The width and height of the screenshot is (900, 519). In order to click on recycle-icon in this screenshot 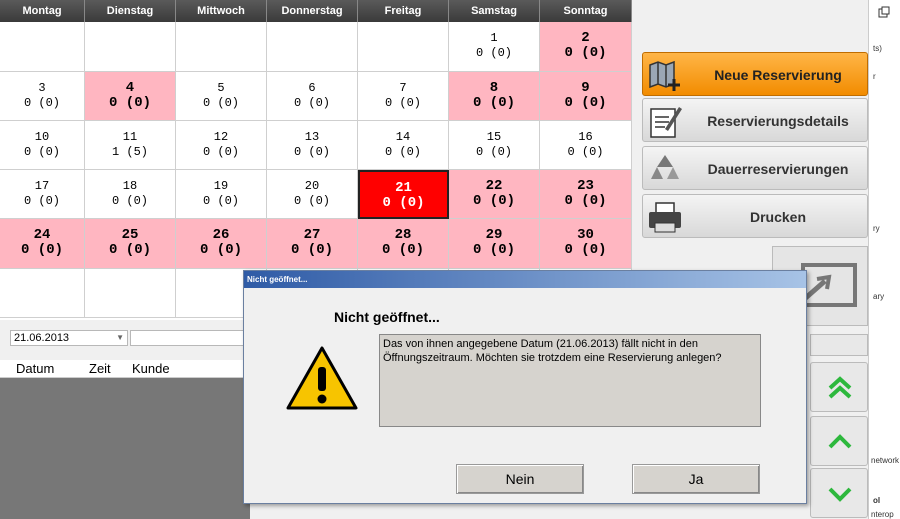, I will do `click(665, 167)`.